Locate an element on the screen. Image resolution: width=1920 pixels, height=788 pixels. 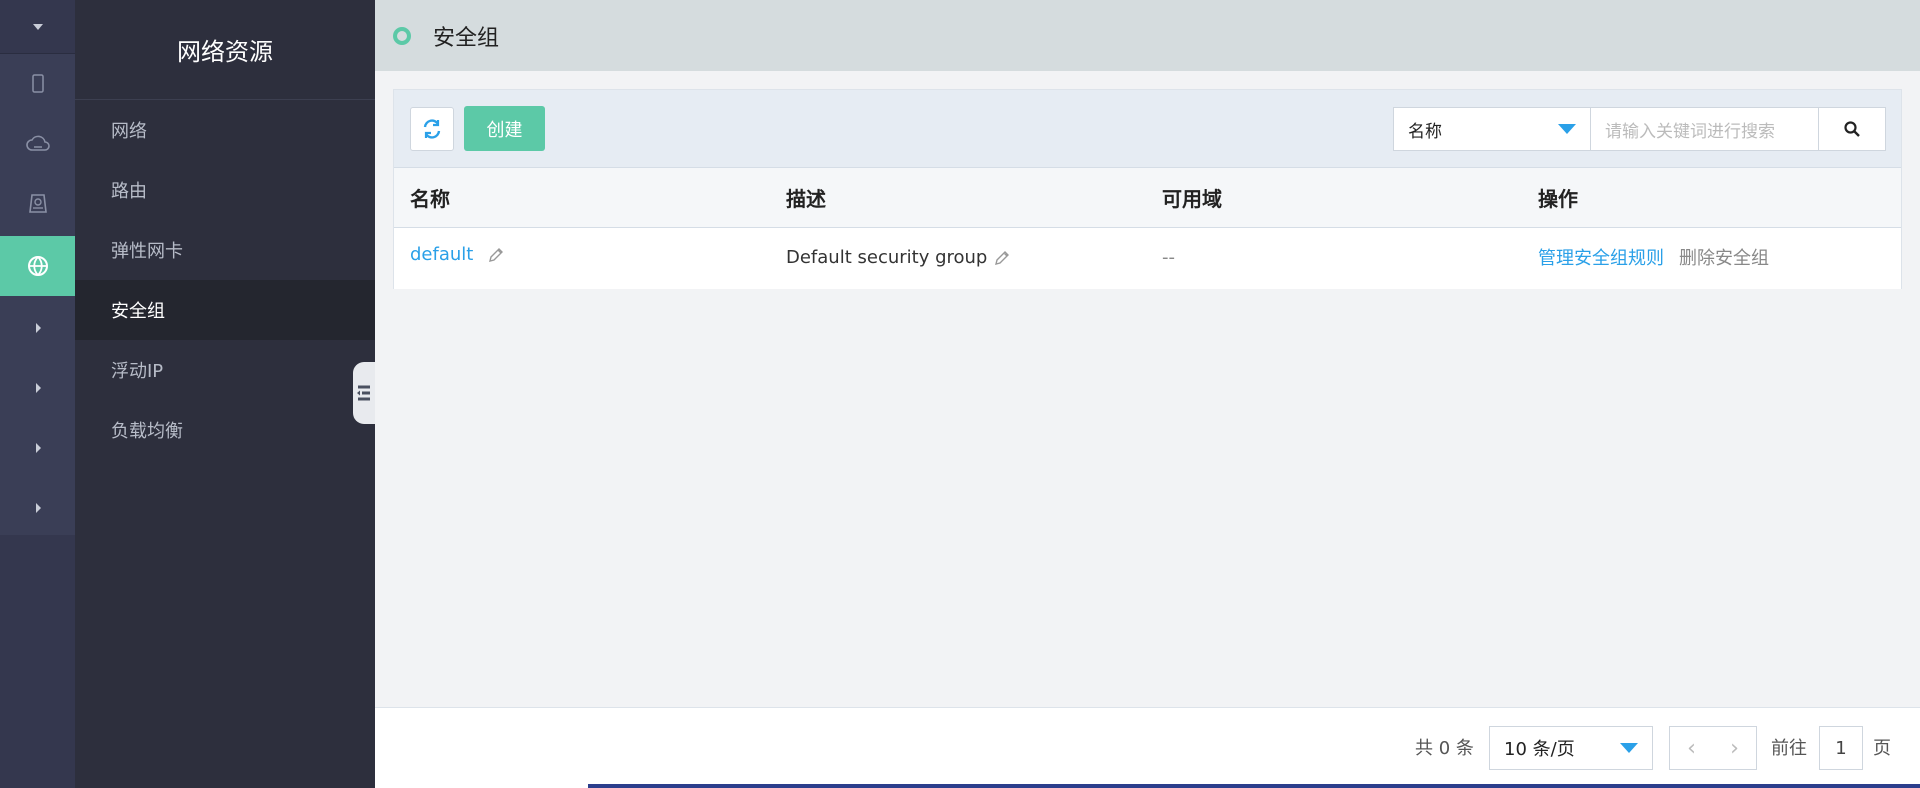
rail-group is located at coordinates (37, 294).